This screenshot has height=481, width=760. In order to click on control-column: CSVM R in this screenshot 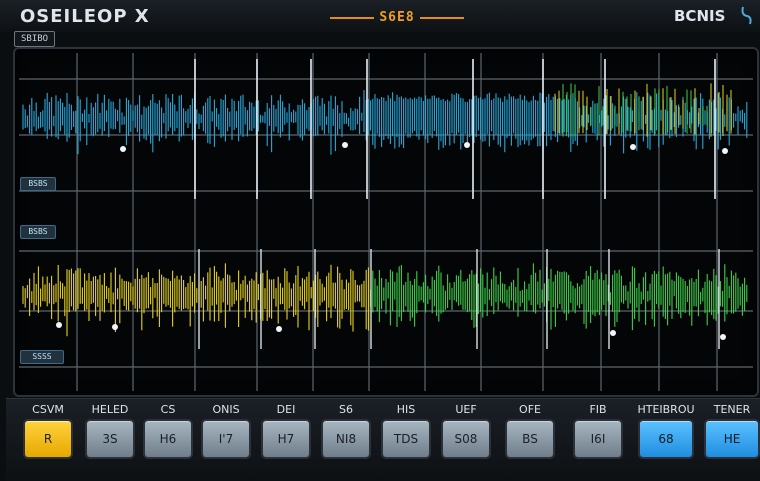, I will do `click(48, 440)`.